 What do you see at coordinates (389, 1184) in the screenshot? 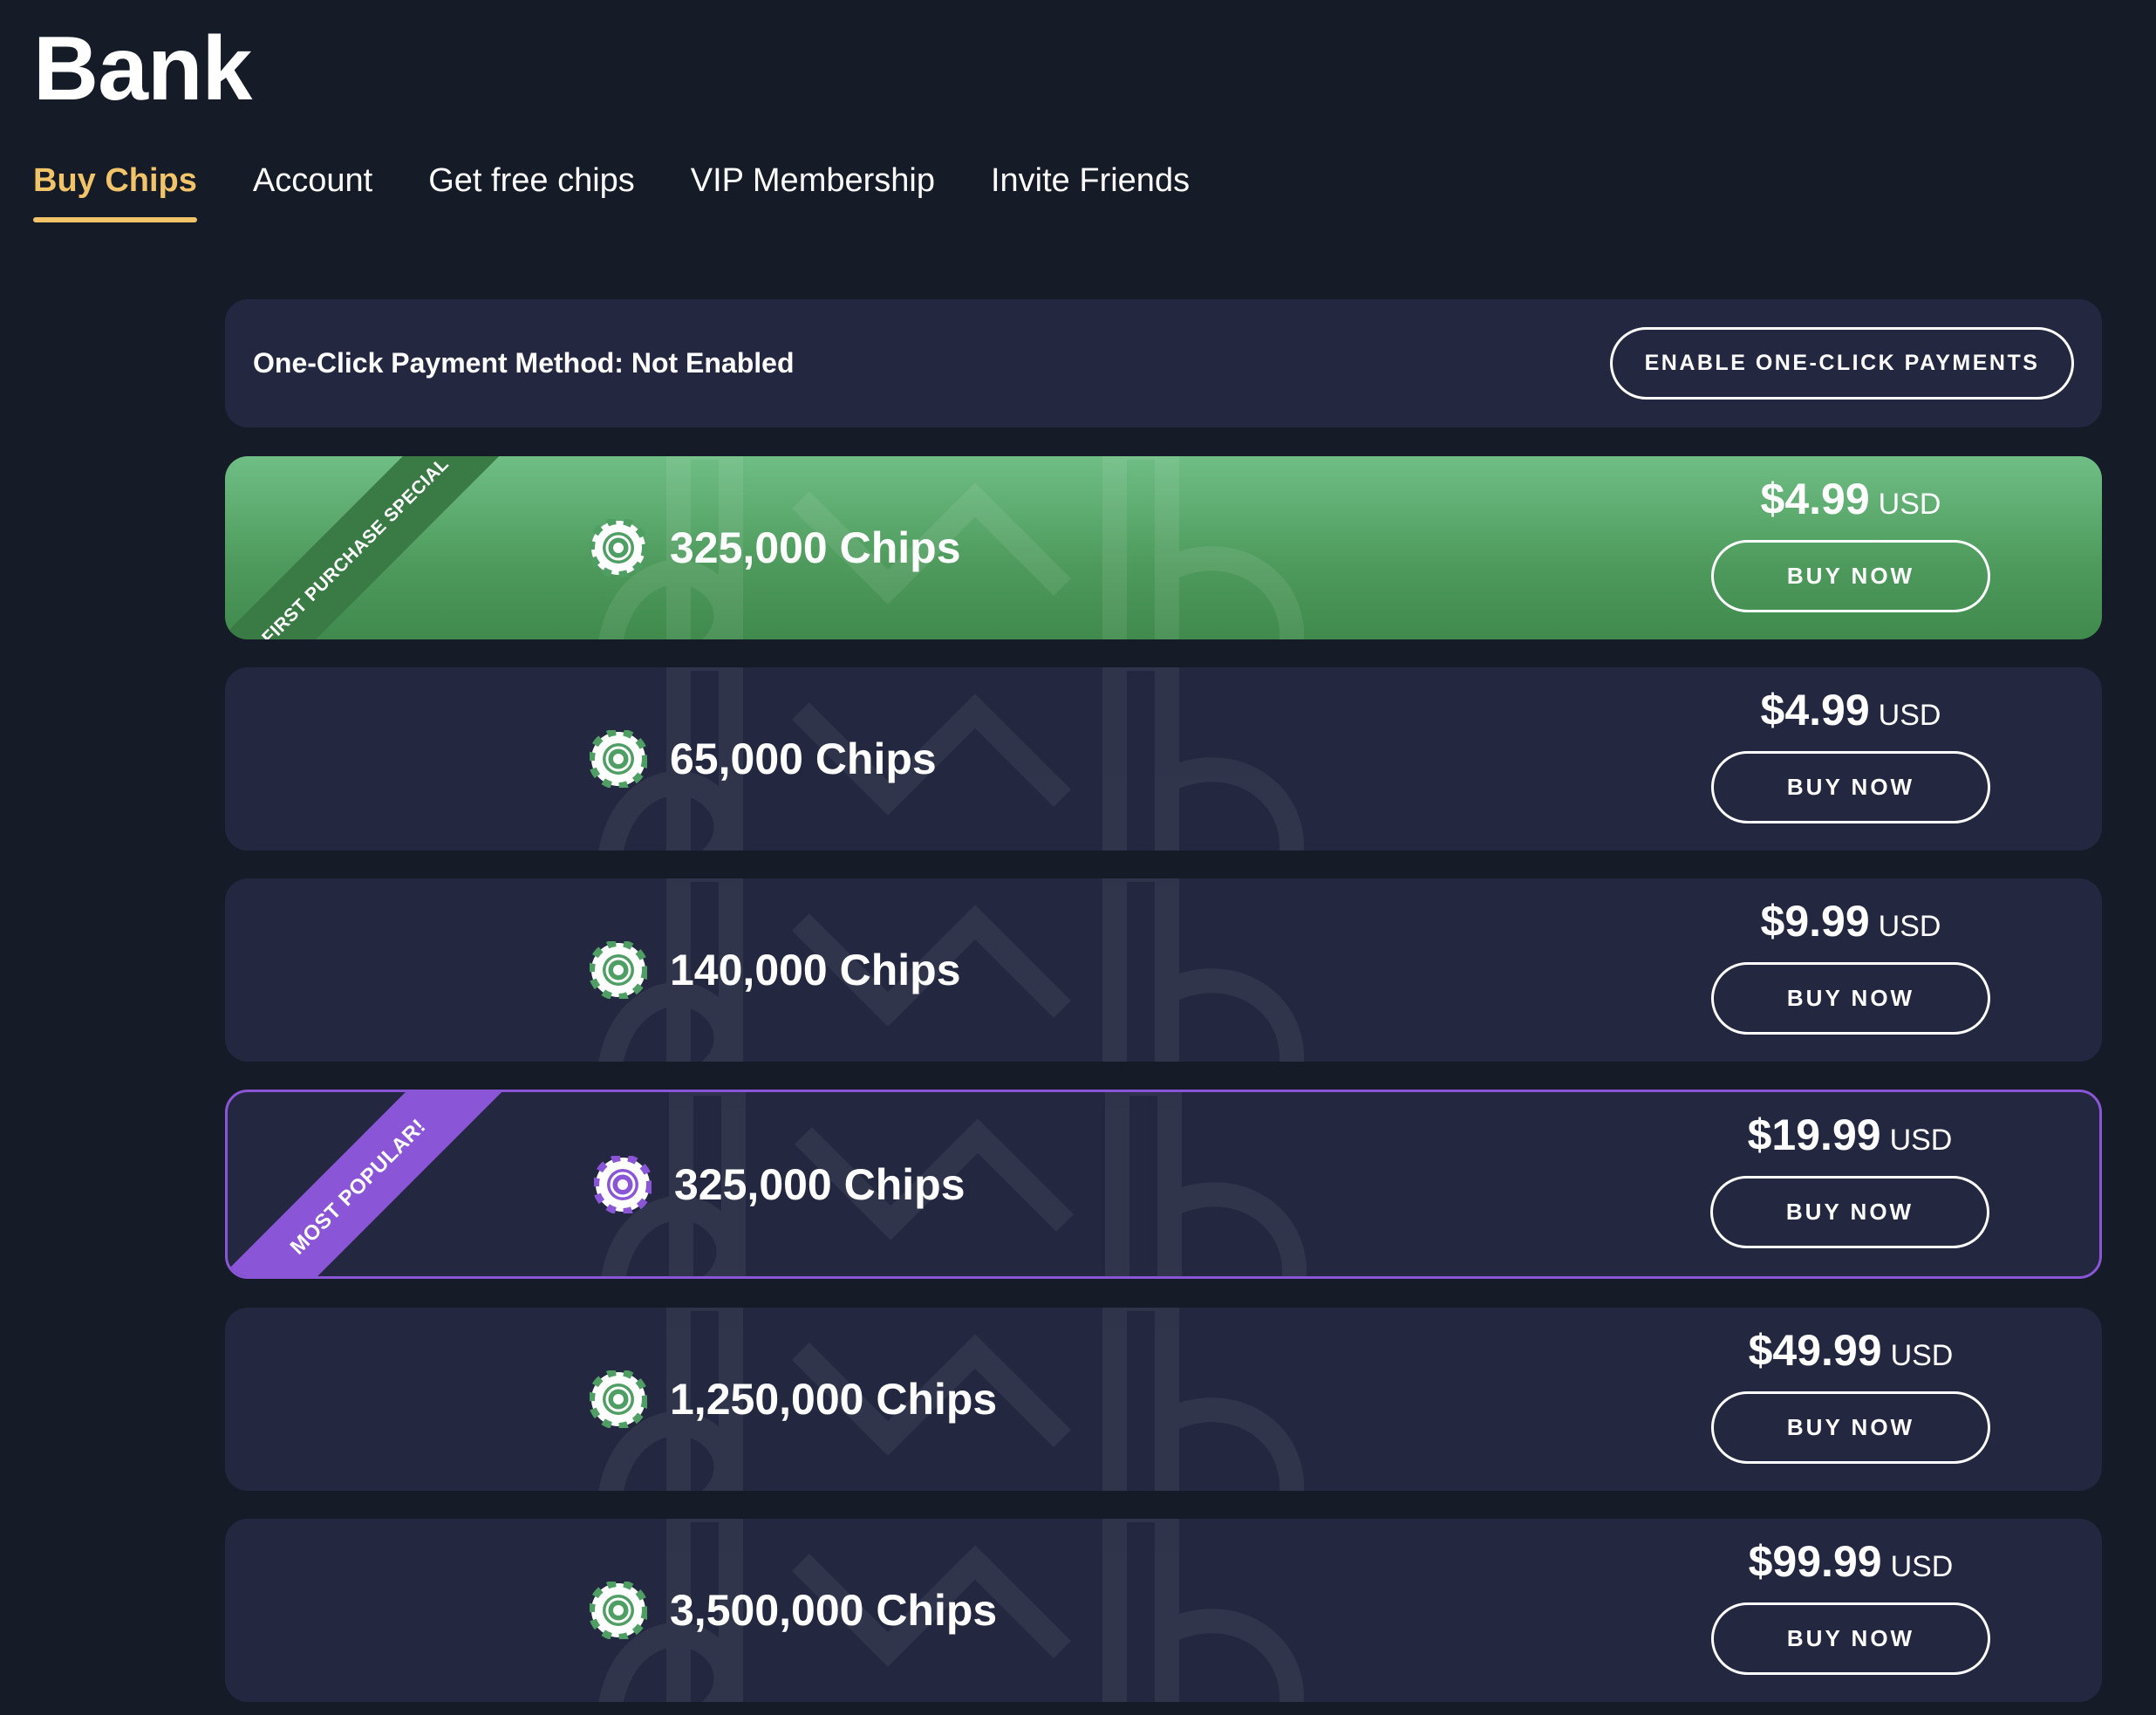
I see `most-popular-ribbon: MOST POPULAR!` at bounding box center [389, 1184].